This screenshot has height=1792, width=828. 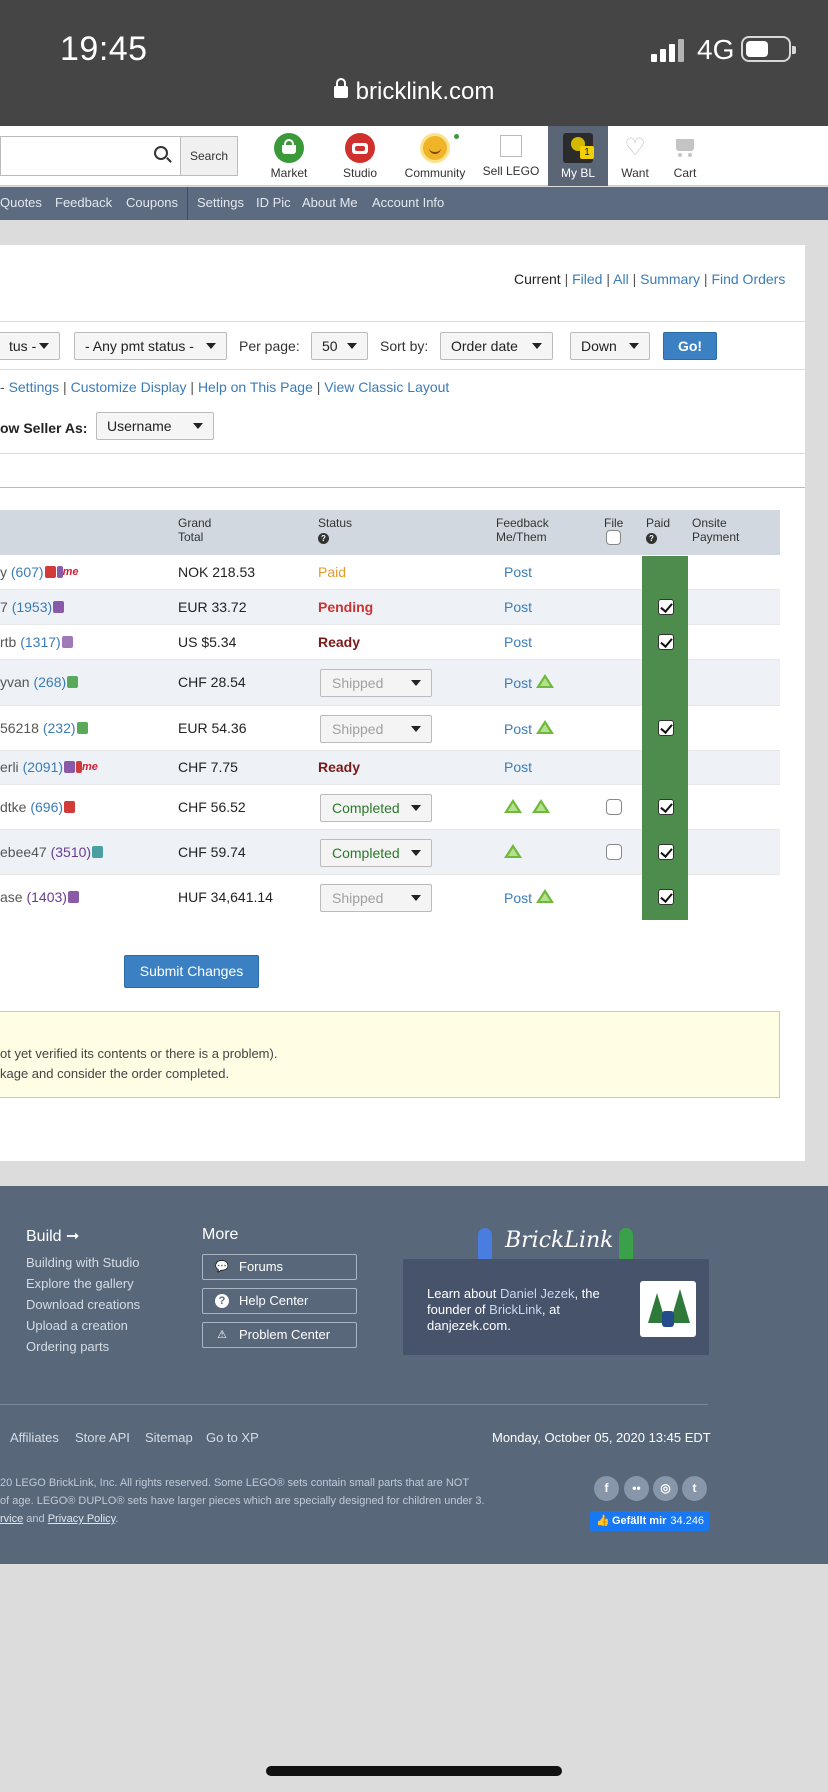 I want to click on address-bar: bricklink.com, so click(x=414, y=92).